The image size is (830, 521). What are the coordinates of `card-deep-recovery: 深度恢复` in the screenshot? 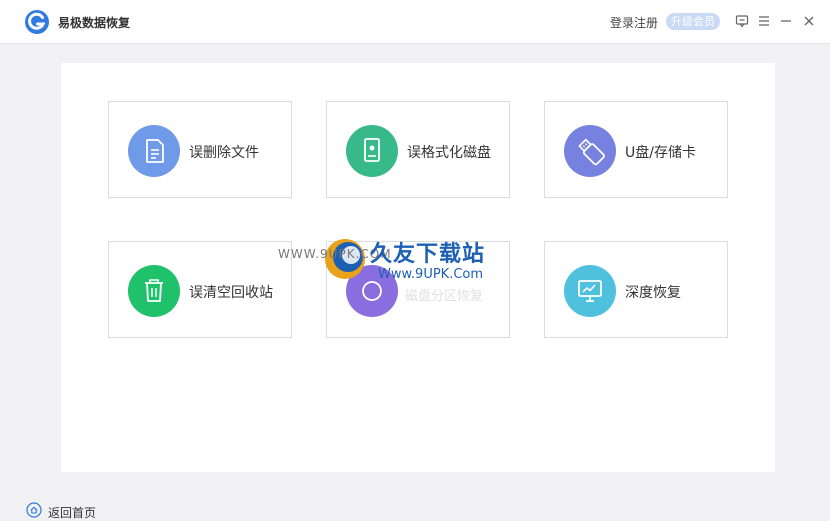 It's located at (636, 289).